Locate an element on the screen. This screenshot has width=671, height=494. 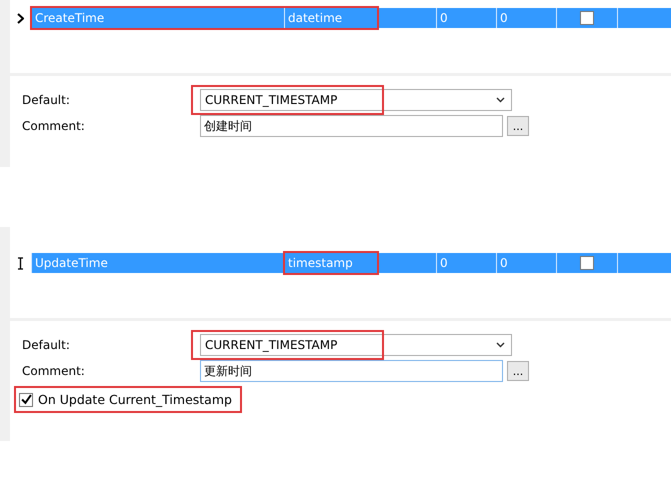
checkmark-icon is located at coordinates (26, 399).